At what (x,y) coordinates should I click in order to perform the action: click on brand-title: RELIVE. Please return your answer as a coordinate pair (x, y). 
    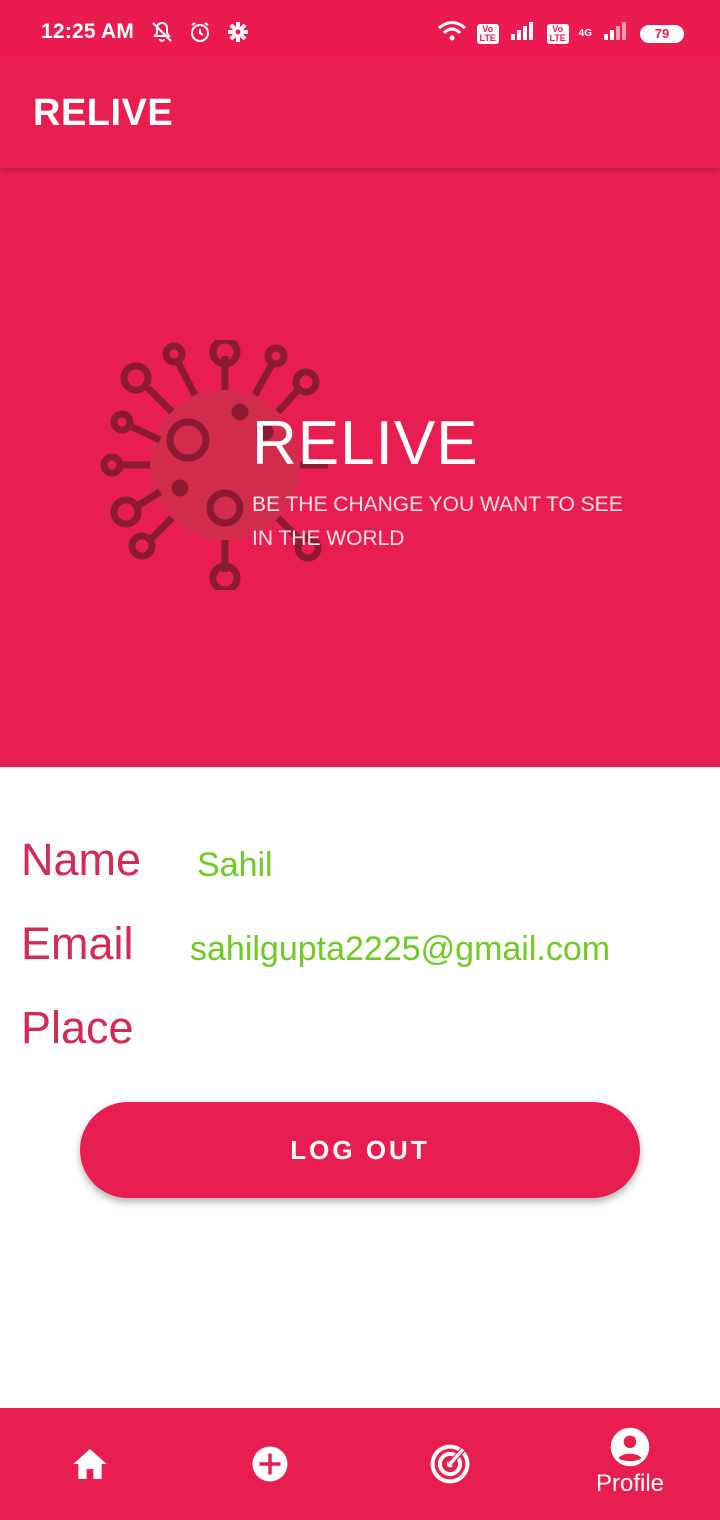
    Looking at the image, I should click on (365, 443).